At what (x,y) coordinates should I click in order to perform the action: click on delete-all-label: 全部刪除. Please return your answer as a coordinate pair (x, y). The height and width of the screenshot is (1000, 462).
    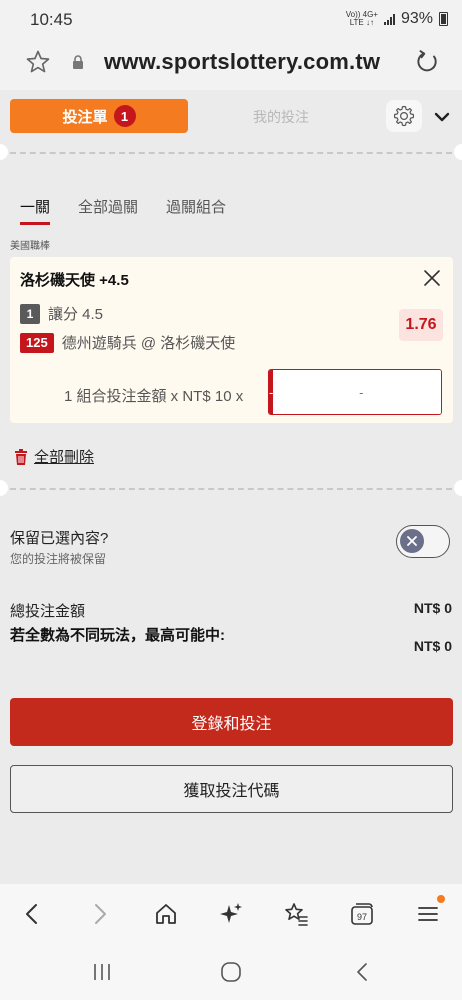
    Looking at the image, I should click on (64, 457).